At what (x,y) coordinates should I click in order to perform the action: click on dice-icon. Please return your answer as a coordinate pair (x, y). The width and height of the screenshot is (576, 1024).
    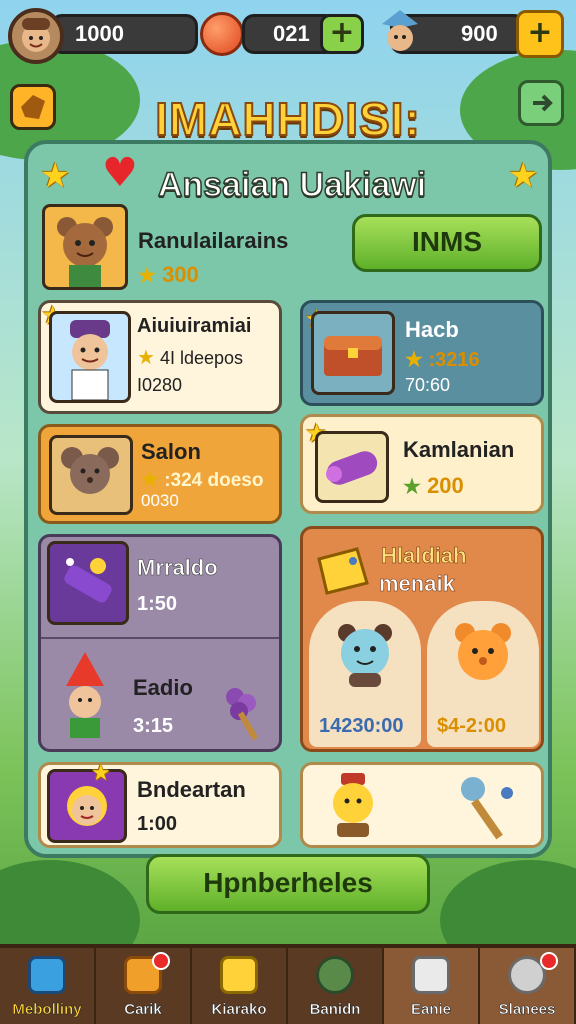
    Looking at the image, I should click on (431, 975).